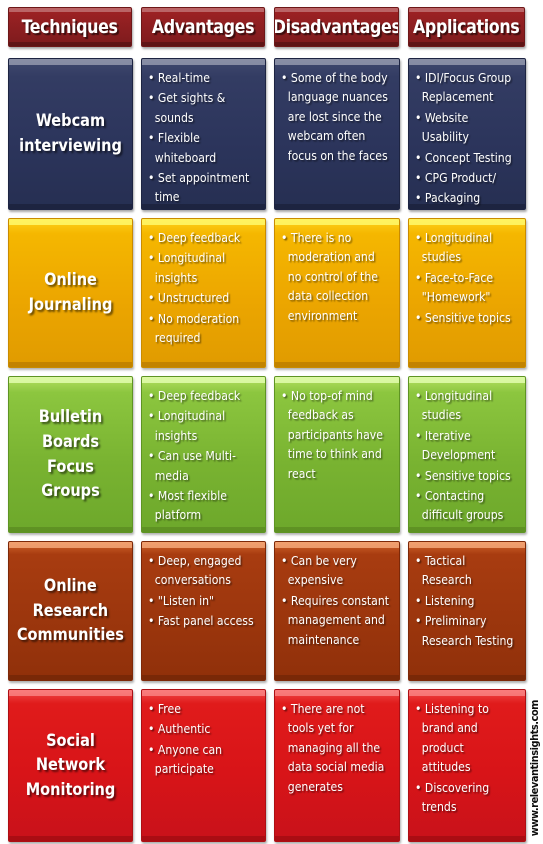 The width and height of the screenshot is (543, 844). I want to click on technique-label: Online Journaling, so click(70, 292).